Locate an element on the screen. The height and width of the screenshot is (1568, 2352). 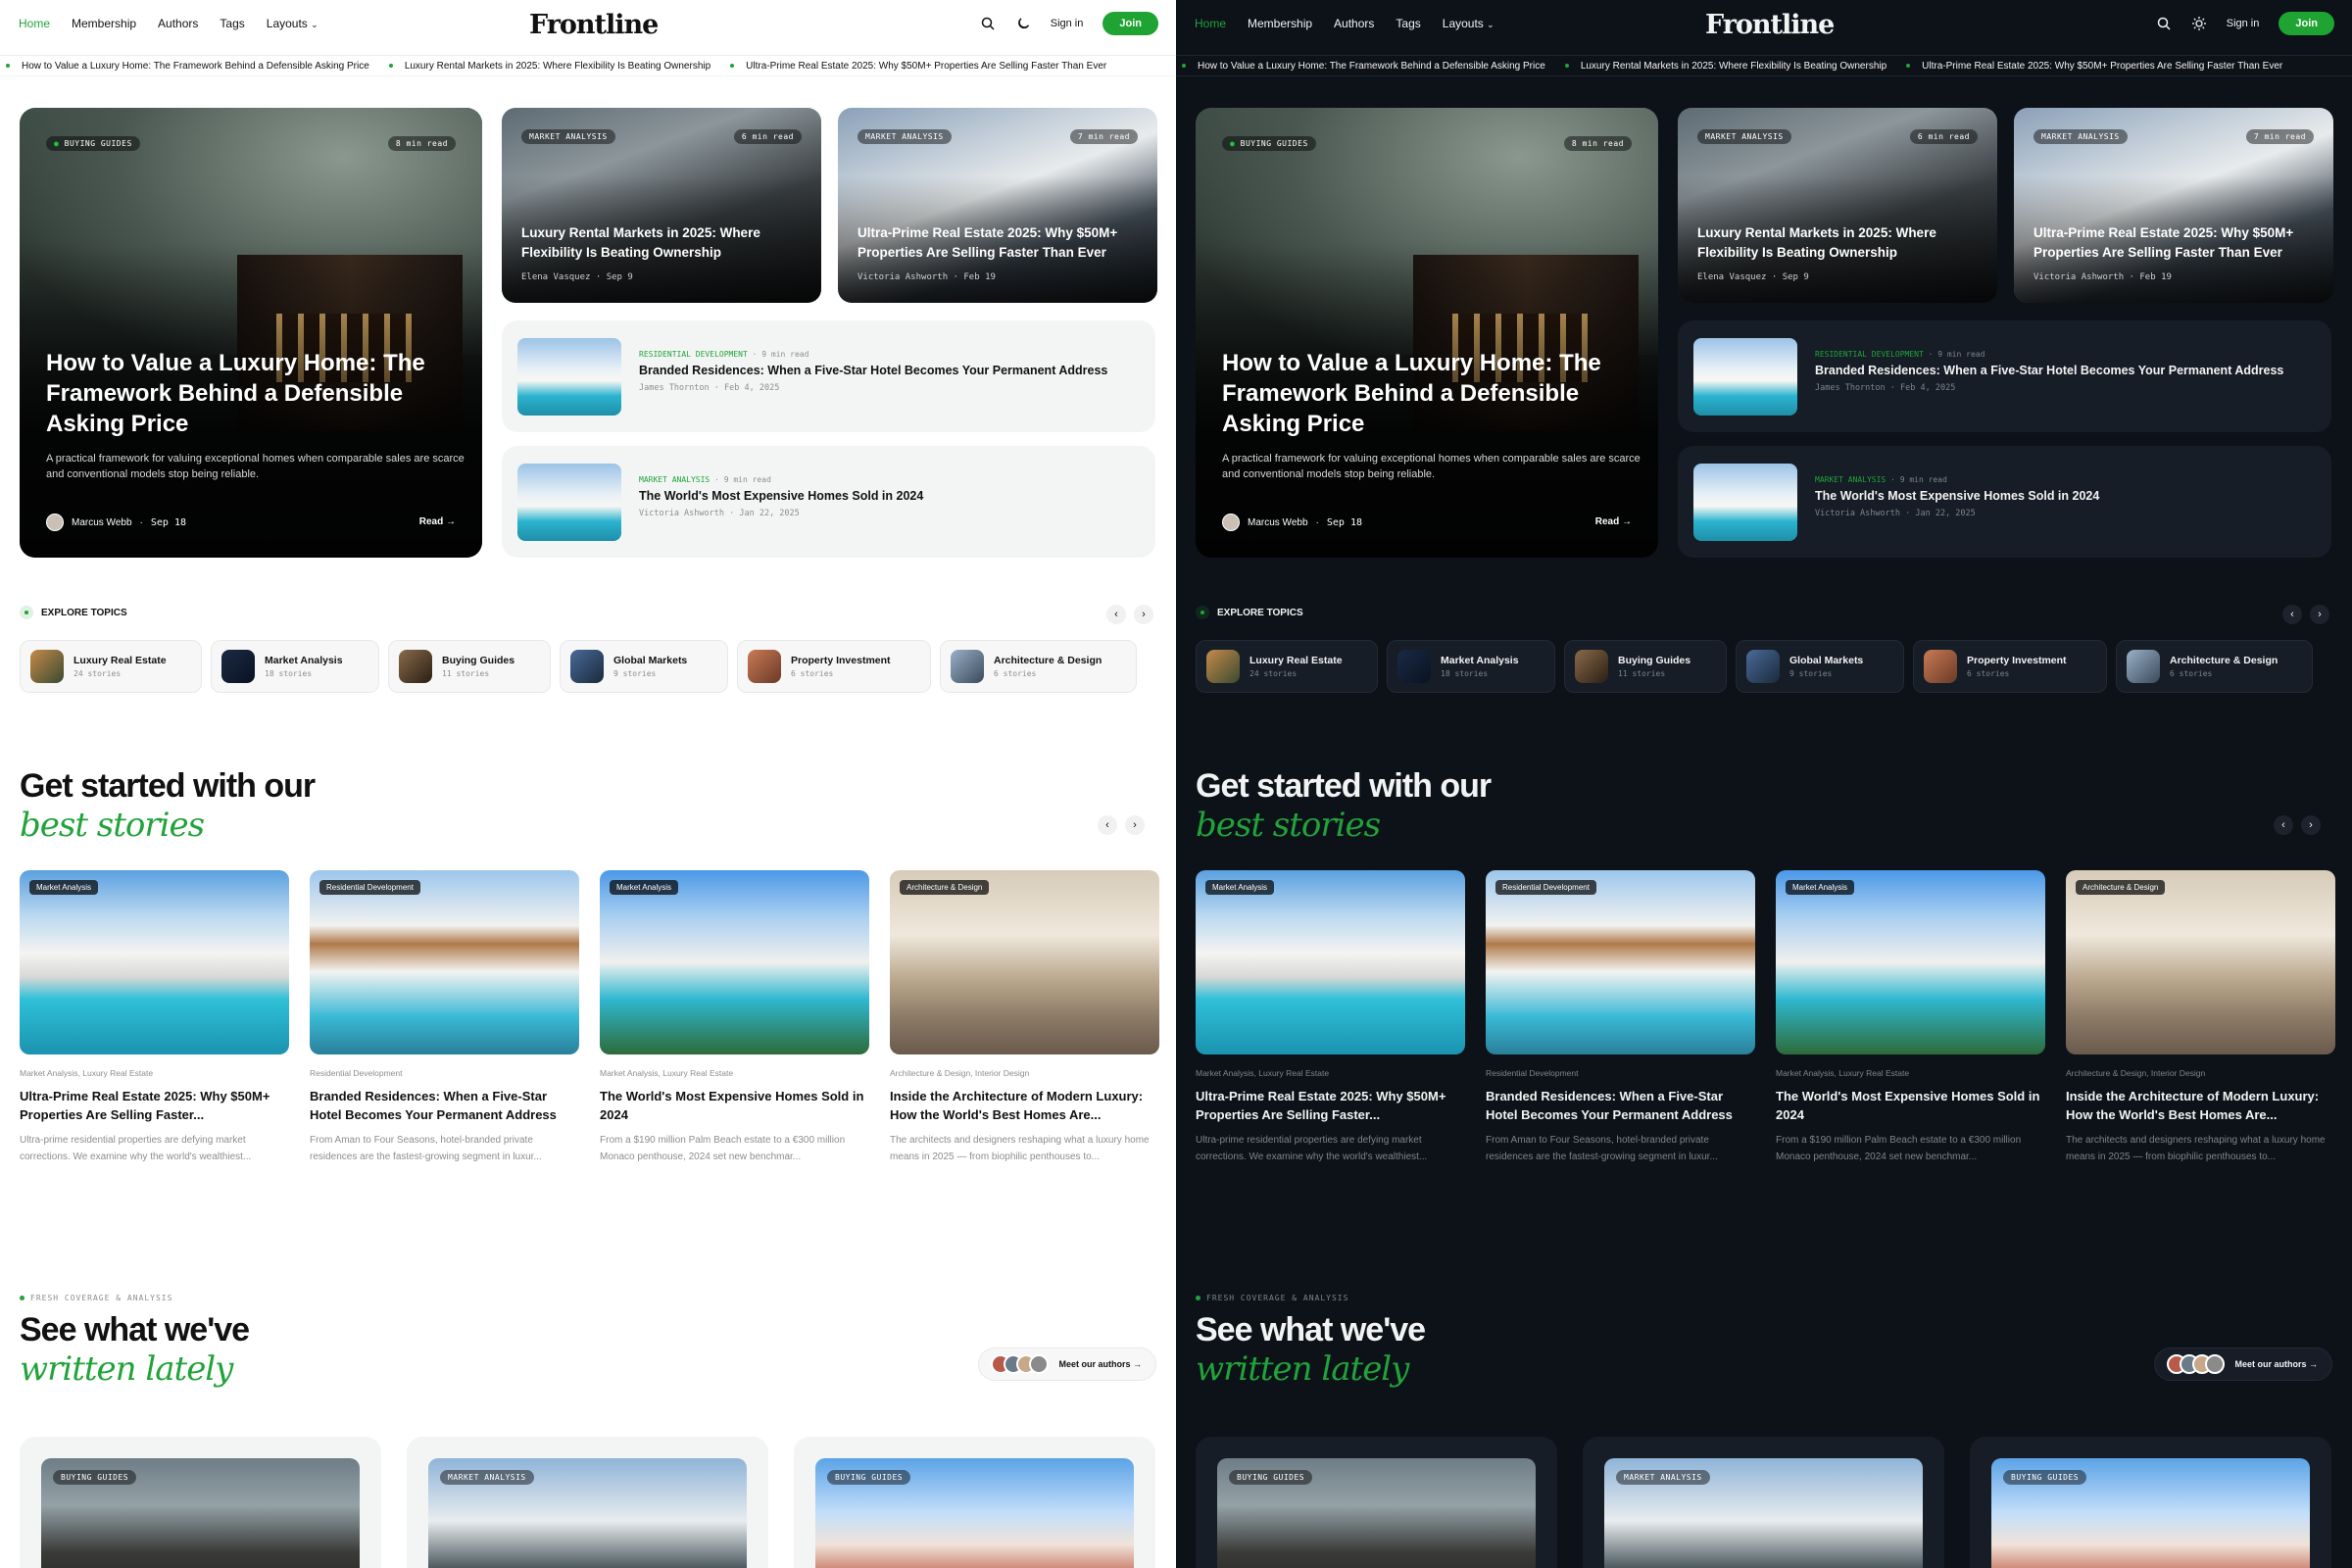
story-tag: Market Analysis is located at coordinates (64, 887).